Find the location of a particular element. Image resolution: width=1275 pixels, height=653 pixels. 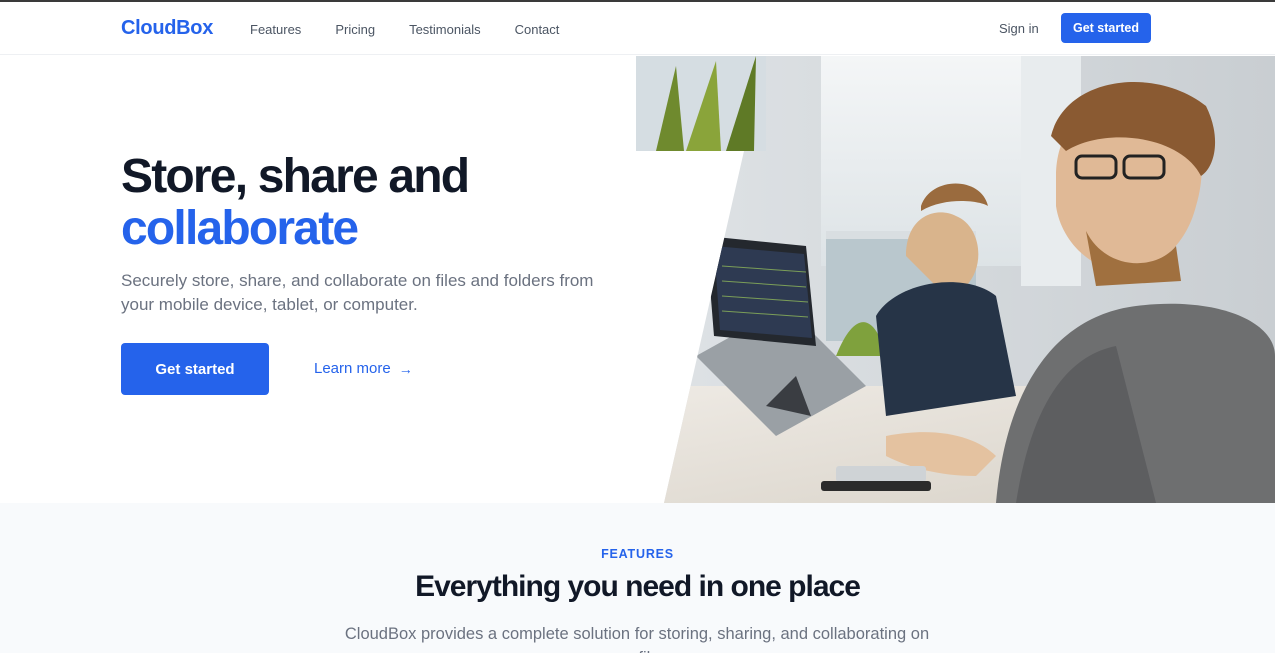

features-title: Everything you need in one place is located at coordinates (638, 586).